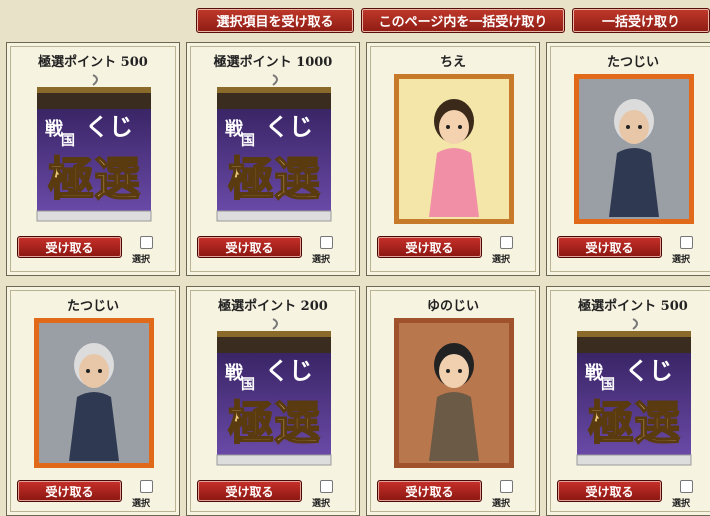 The height and width of the screenshot is (516, 710). I want to click on reward-card: ゆのじい 受け取る 選択, so click(453, 401).